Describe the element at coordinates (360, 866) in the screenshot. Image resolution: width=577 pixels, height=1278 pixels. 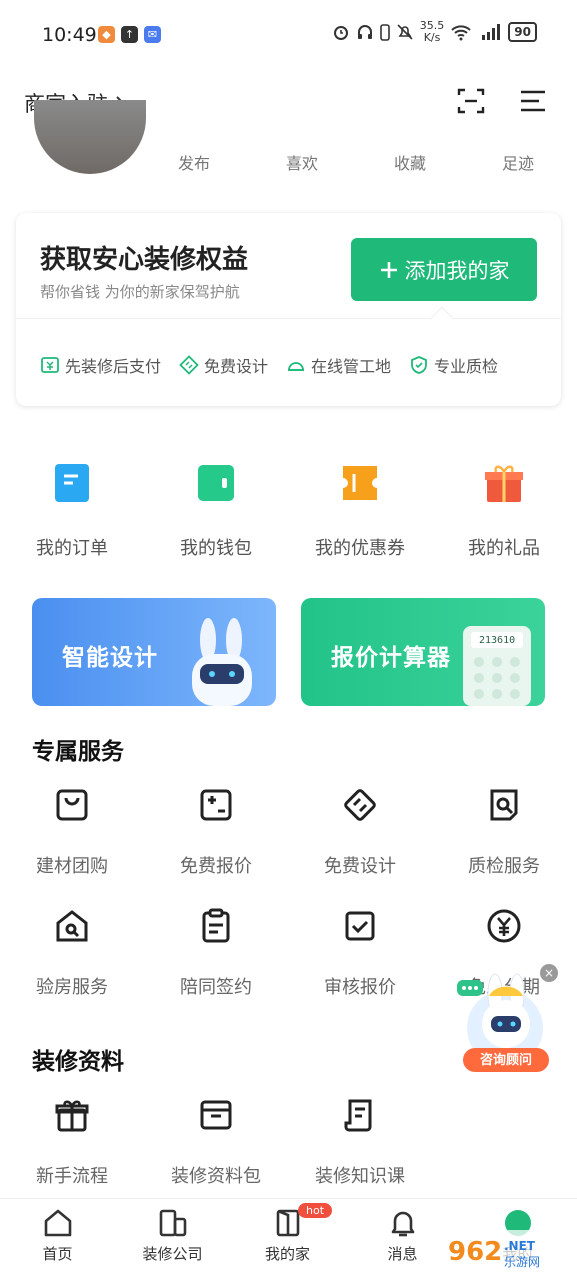
I see `service-label: 免费设计` at that location.